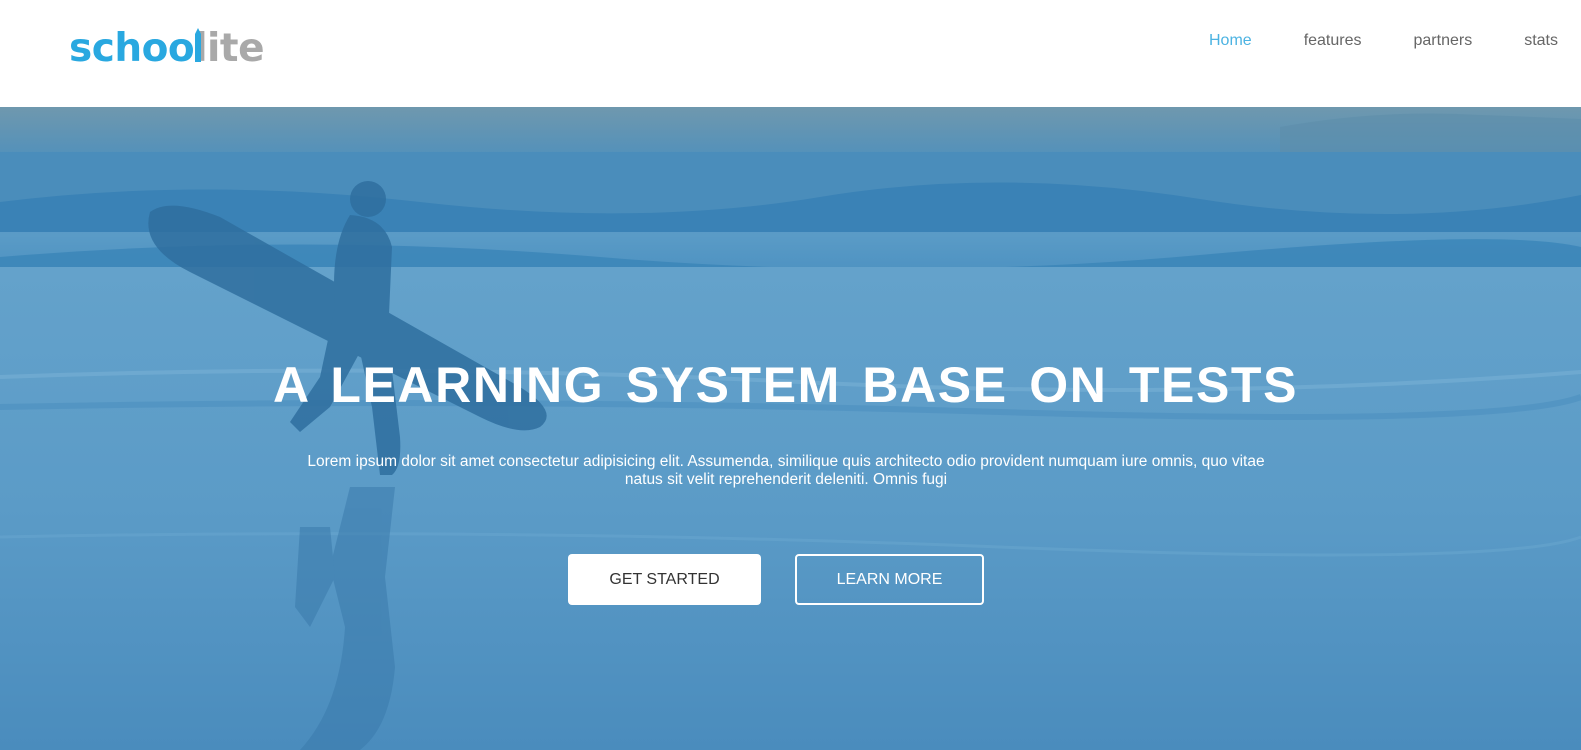 The height and width of the screenshot is (750, 1581). What do you see at coordinates (198, 45) in the screenshot?
I see `pencil-icon` at bounding box center [198, 45].